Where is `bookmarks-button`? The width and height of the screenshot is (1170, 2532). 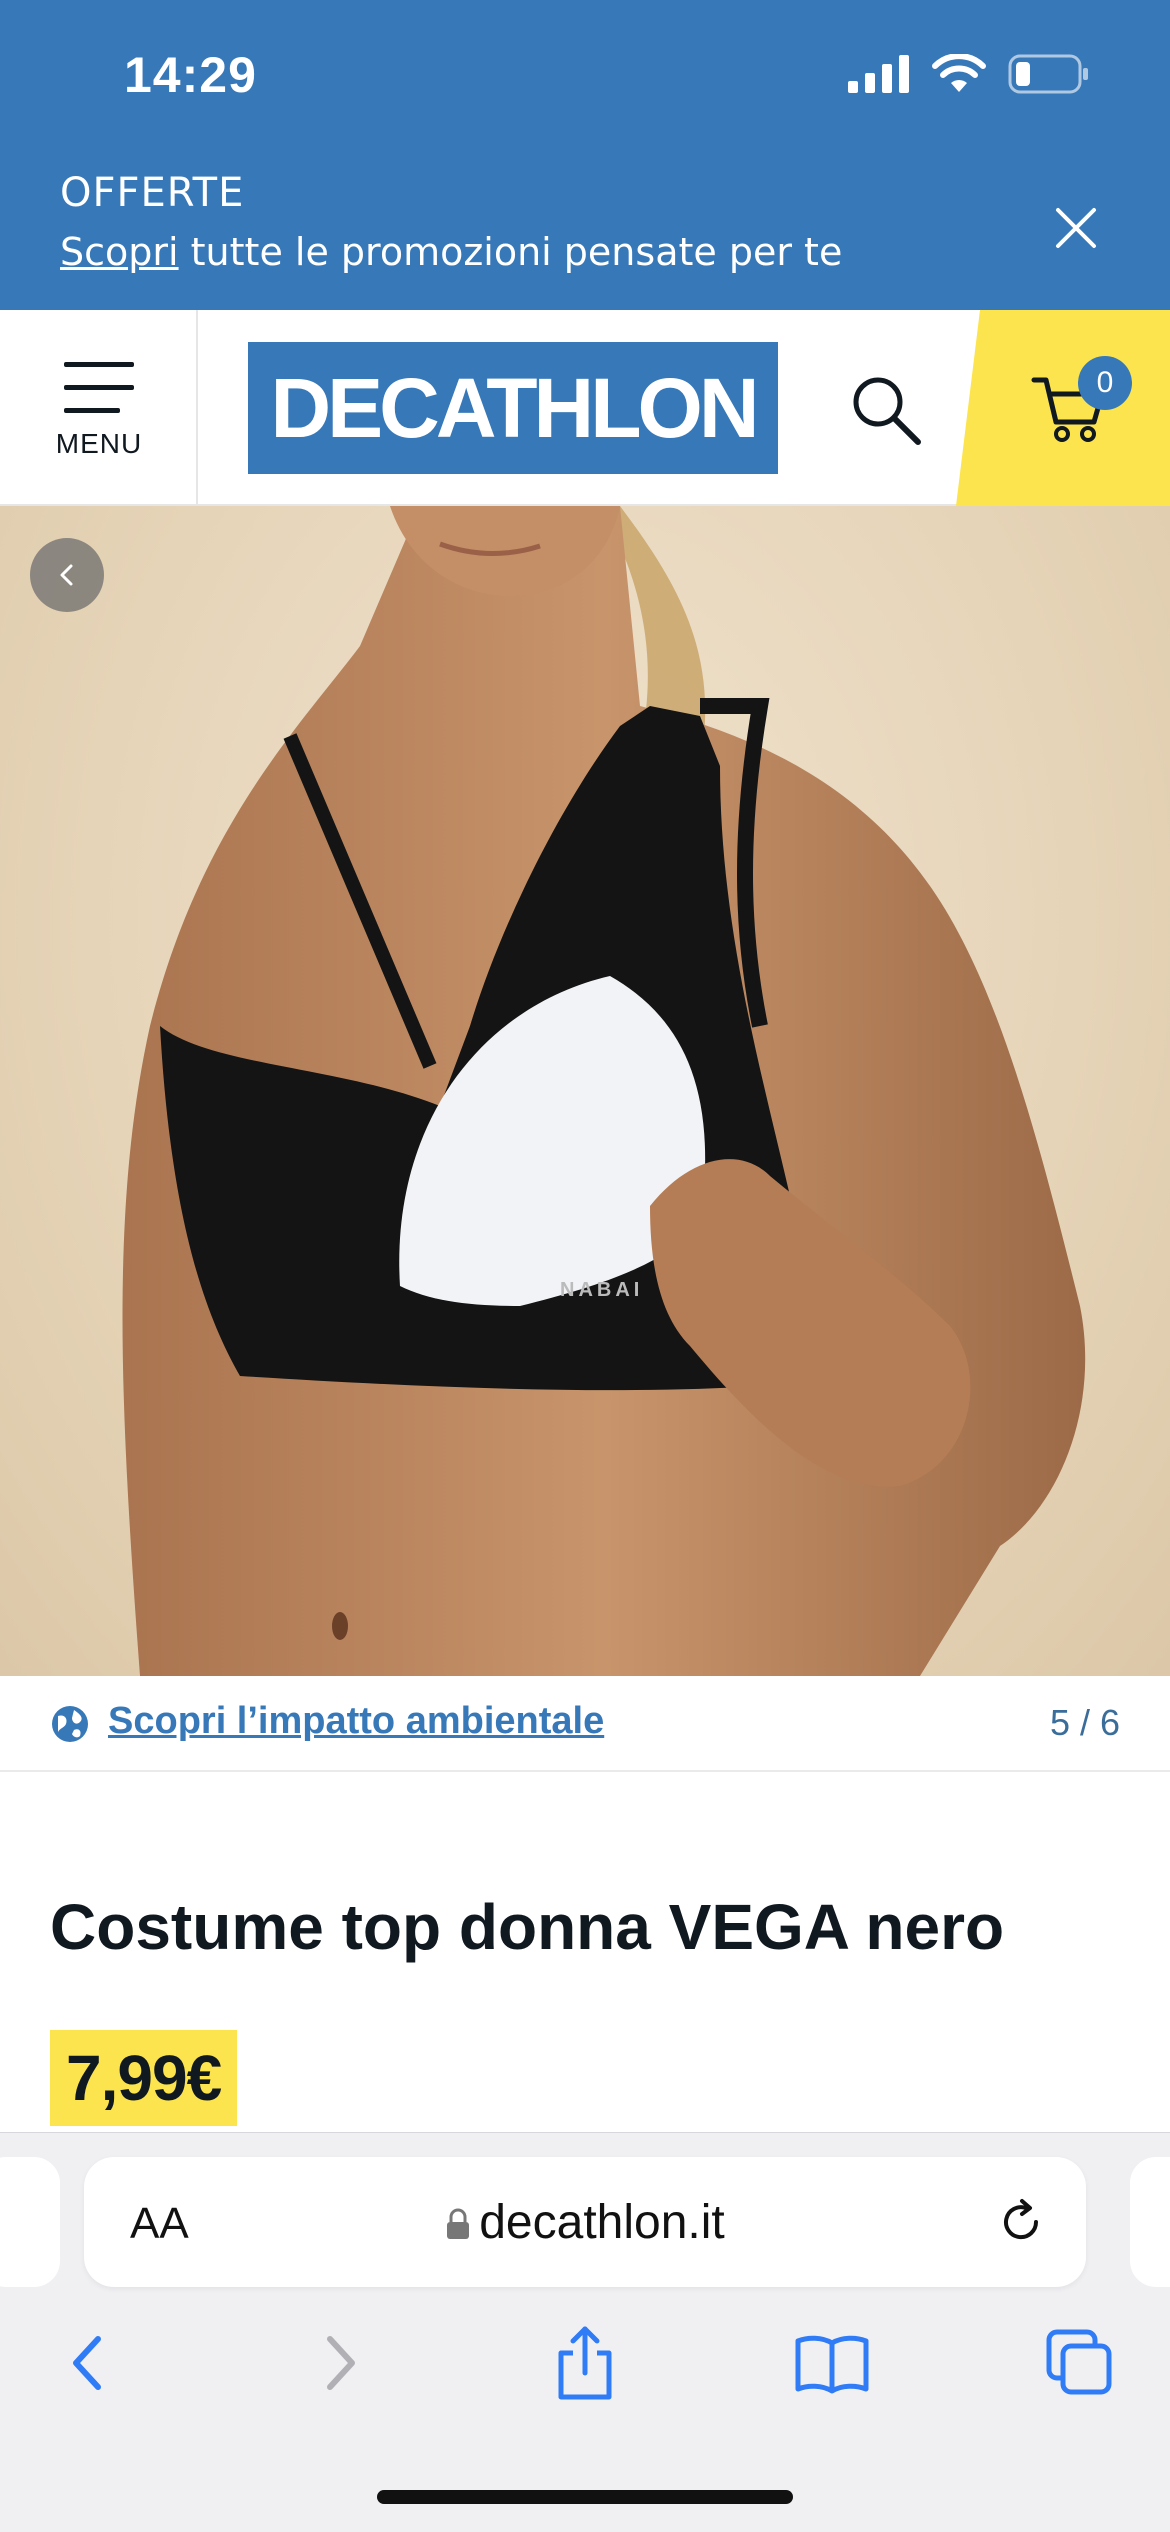
bookmarks-button is located at coordinates (832, 2363).